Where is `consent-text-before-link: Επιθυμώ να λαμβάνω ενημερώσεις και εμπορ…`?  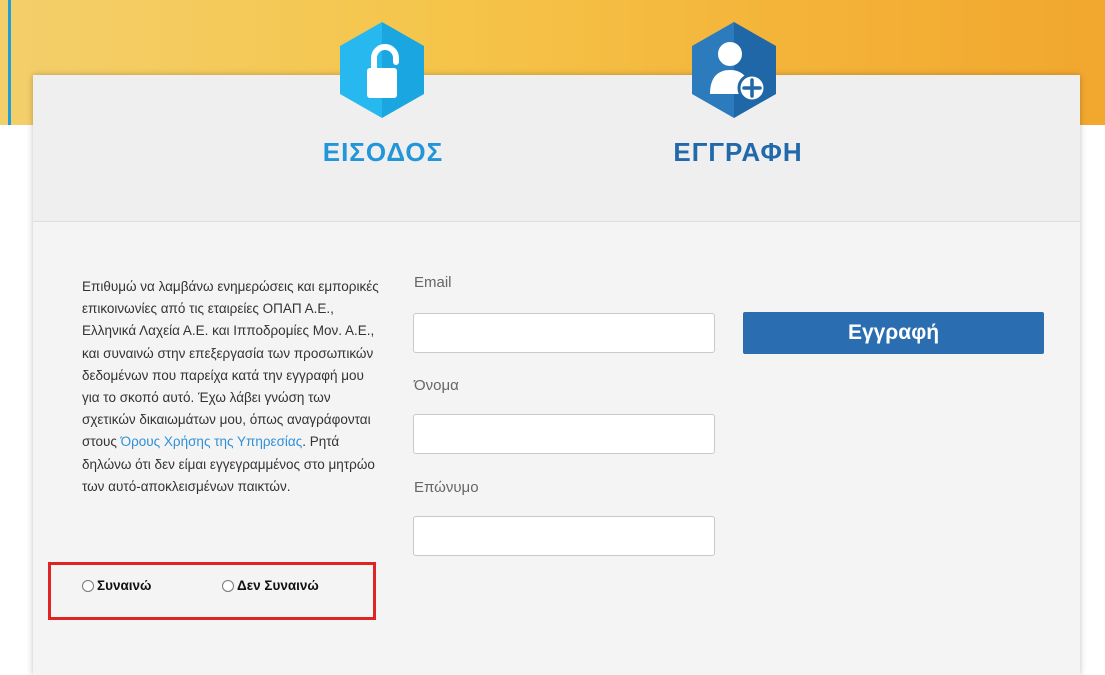
consent-text-before-link: Επιθυμώ να λαμβάνω ενημερώσεις και εμπορ… is located at coordinates (230, 364).